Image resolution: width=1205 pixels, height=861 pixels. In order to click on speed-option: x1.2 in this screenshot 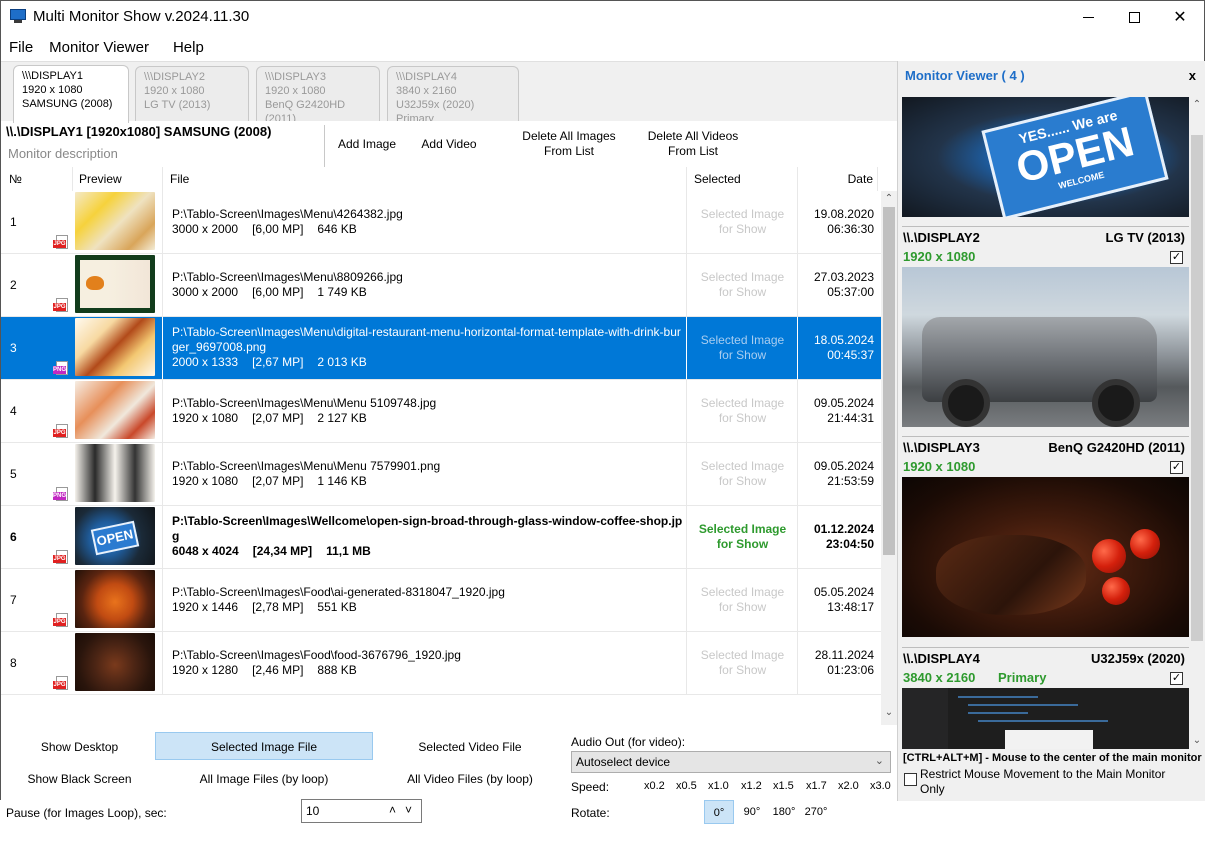, I will do `click(751, 786)`.